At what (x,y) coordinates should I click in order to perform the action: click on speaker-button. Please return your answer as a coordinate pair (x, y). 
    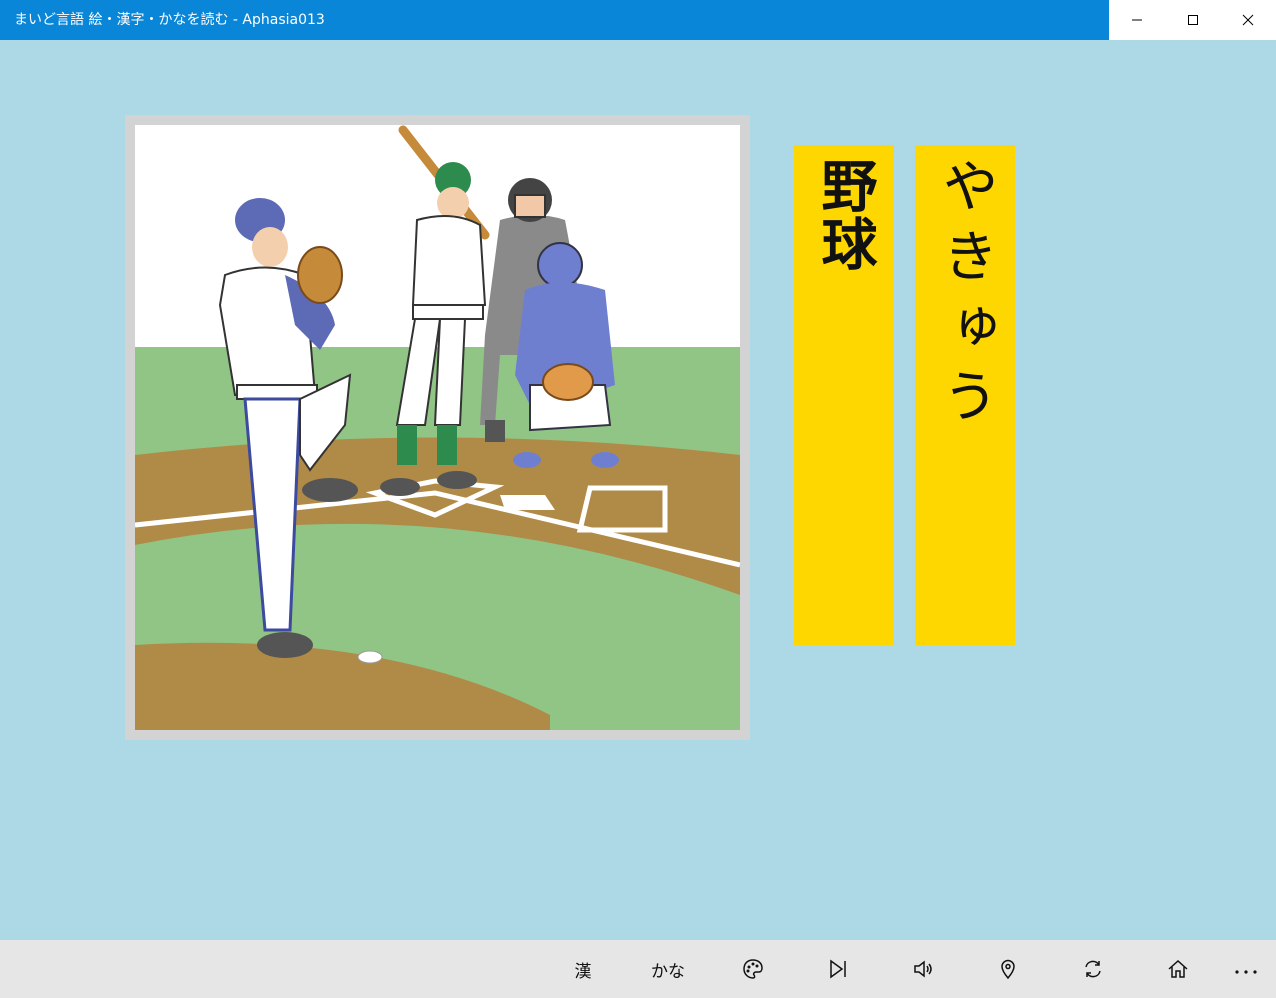
    Looking at the image, I should click on (923, 969).